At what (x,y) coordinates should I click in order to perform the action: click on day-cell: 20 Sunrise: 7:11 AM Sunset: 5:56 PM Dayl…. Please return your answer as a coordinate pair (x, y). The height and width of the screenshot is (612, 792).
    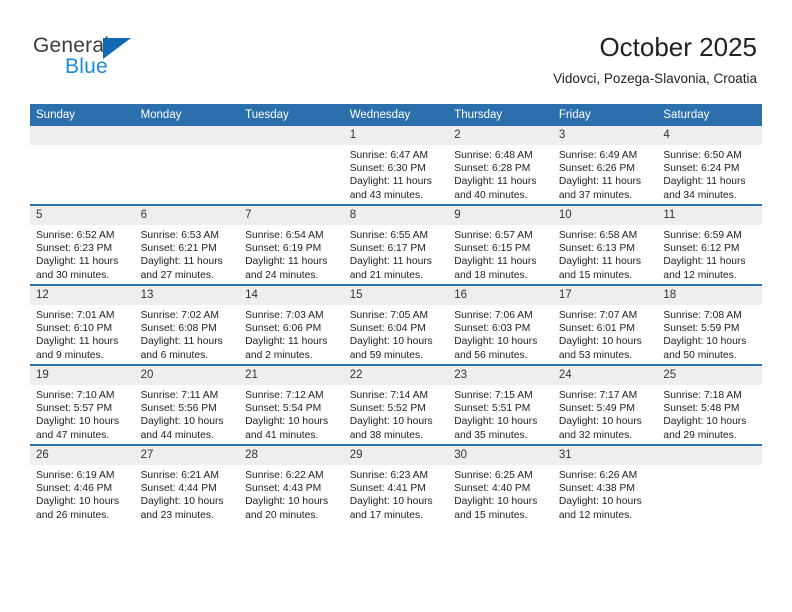
    Looking at the image, I should click on (187, 404).